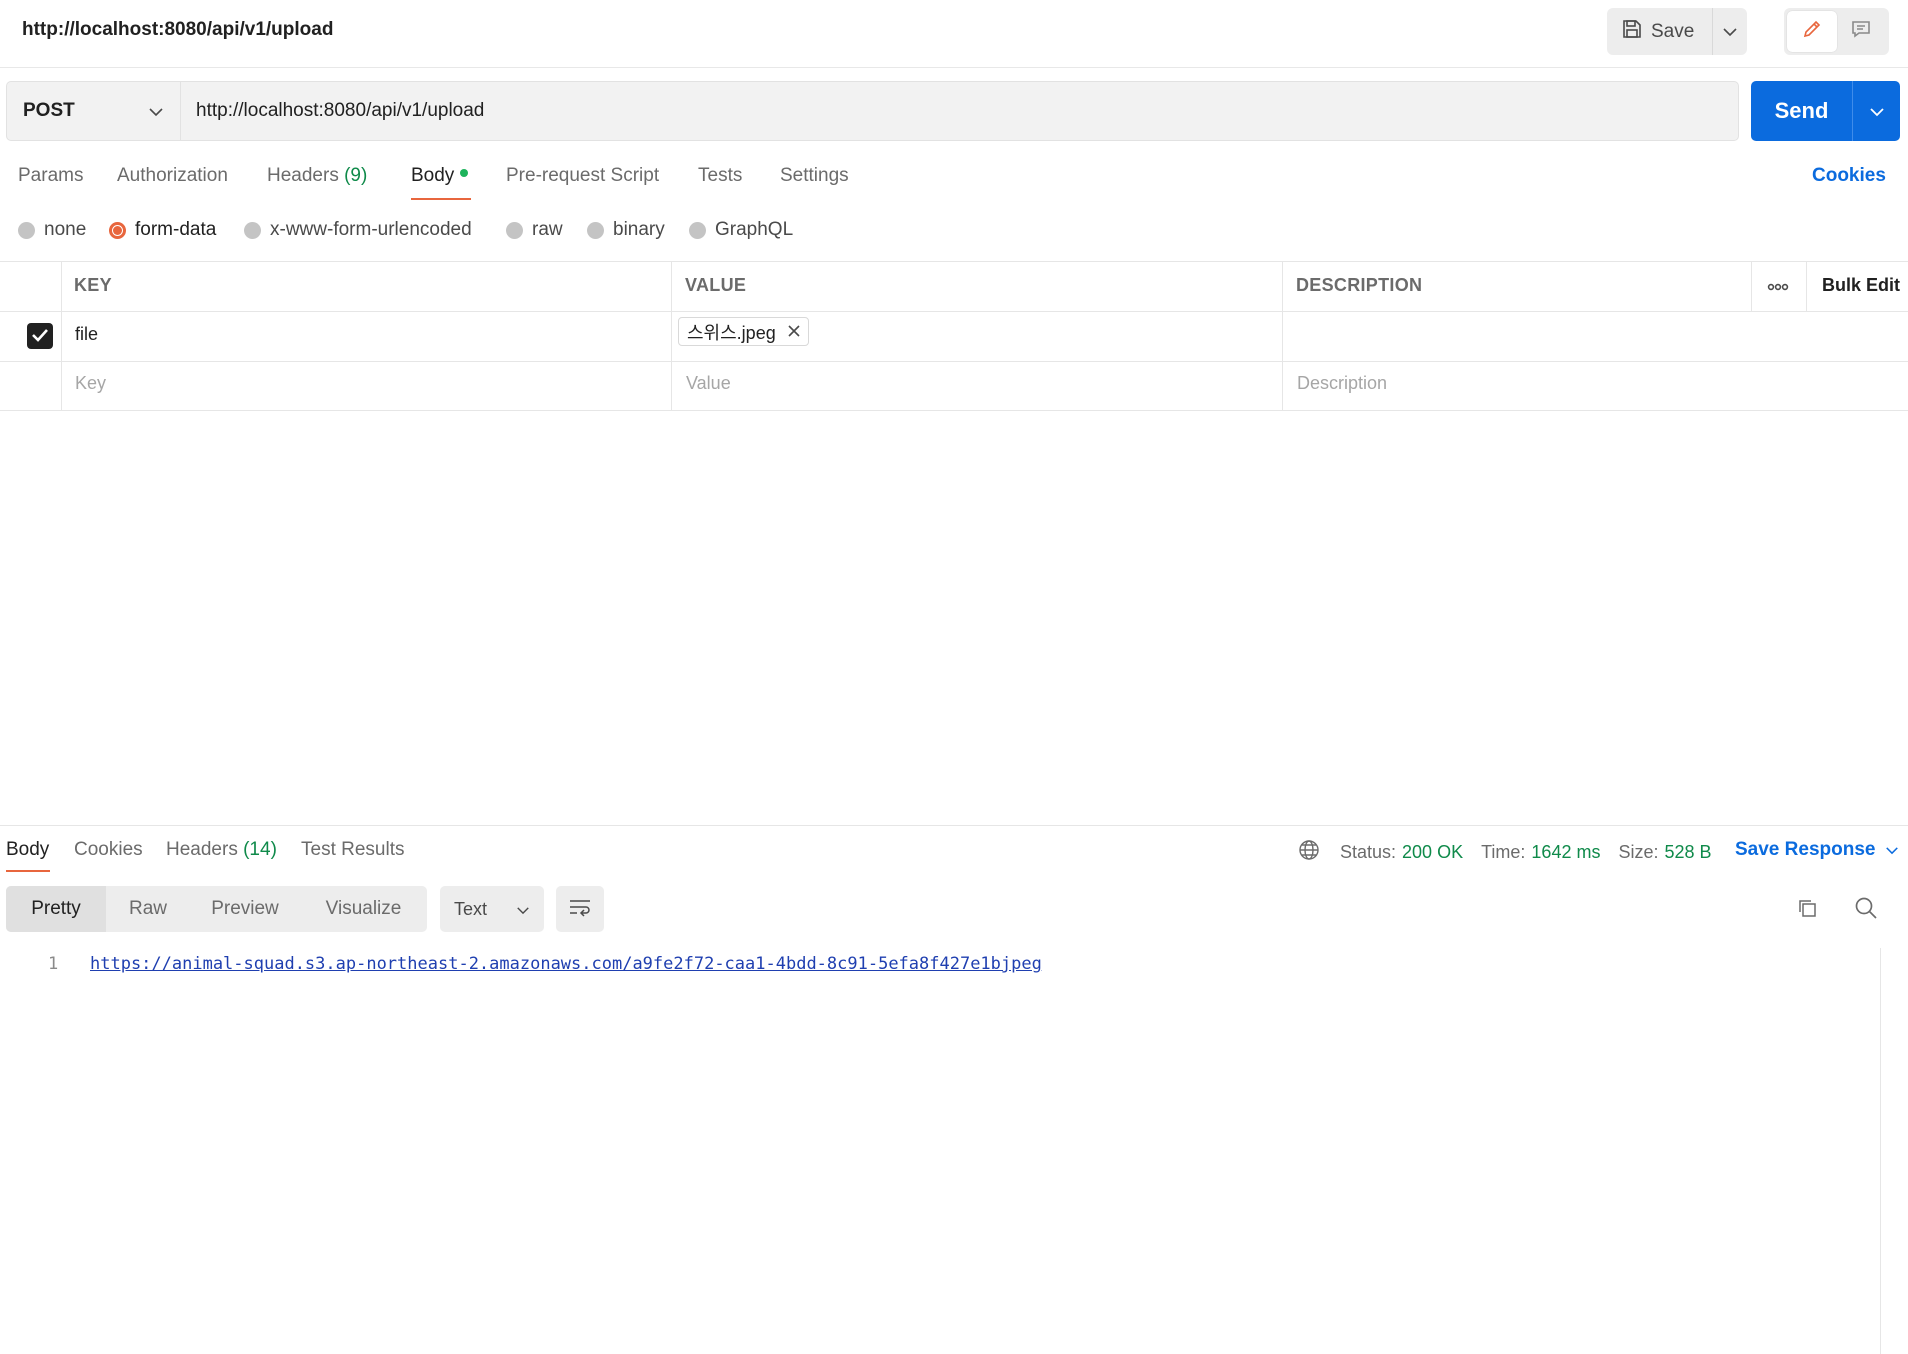  Describe the element at coordinates (303, 175) in the screenshot. I see `tab-headers-label: Headers` at that location.